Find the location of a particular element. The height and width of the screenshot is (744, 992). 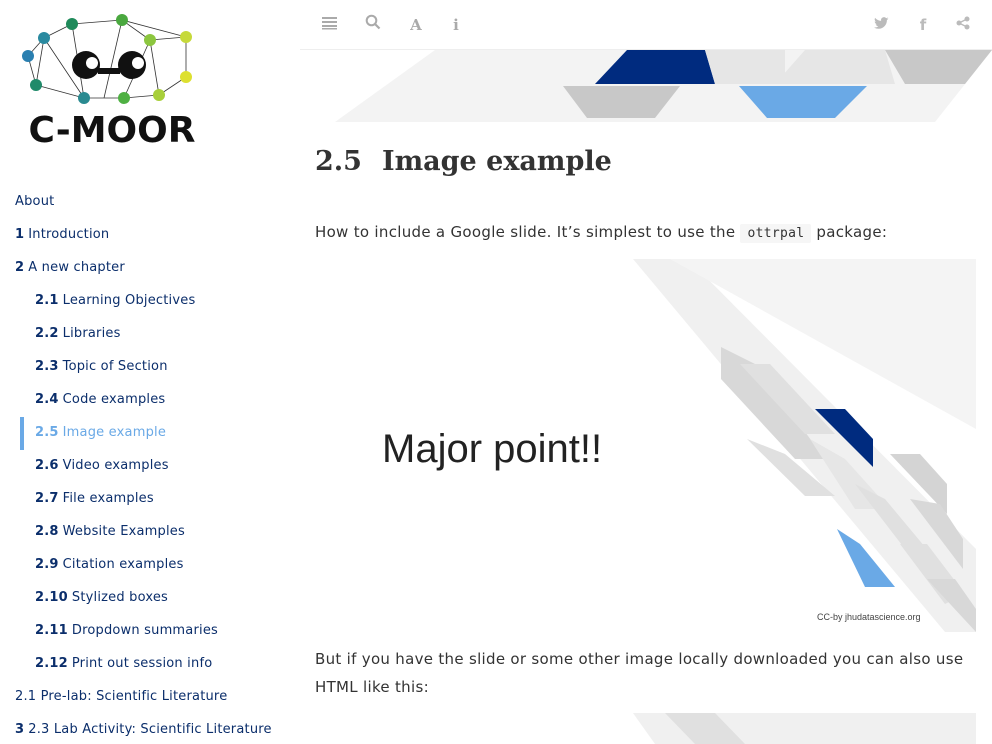

toc-item: About is located at coordinates (34, 202).